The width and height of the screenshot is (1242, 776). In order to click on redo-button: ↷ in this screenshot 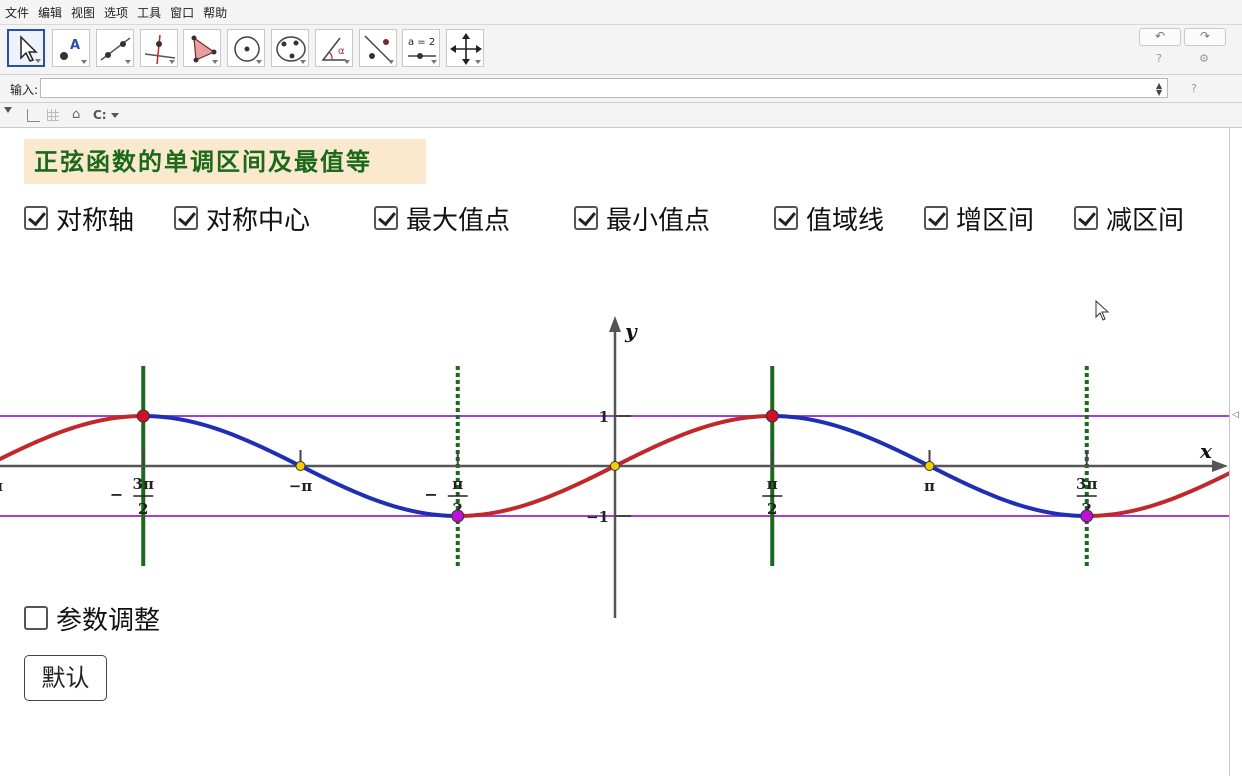, I will do `click(1205, 37)`.